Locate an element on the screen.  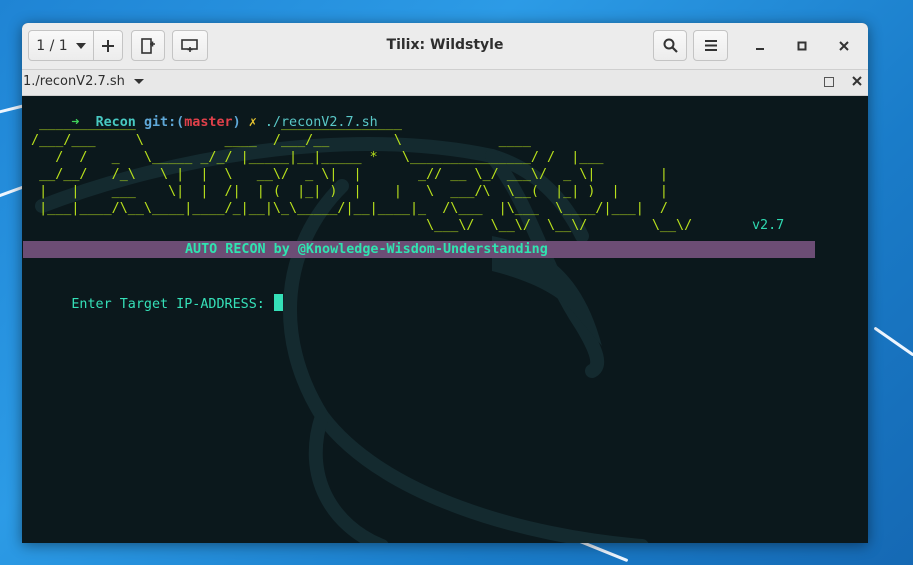
search-button is located at coordinates (670, 45).